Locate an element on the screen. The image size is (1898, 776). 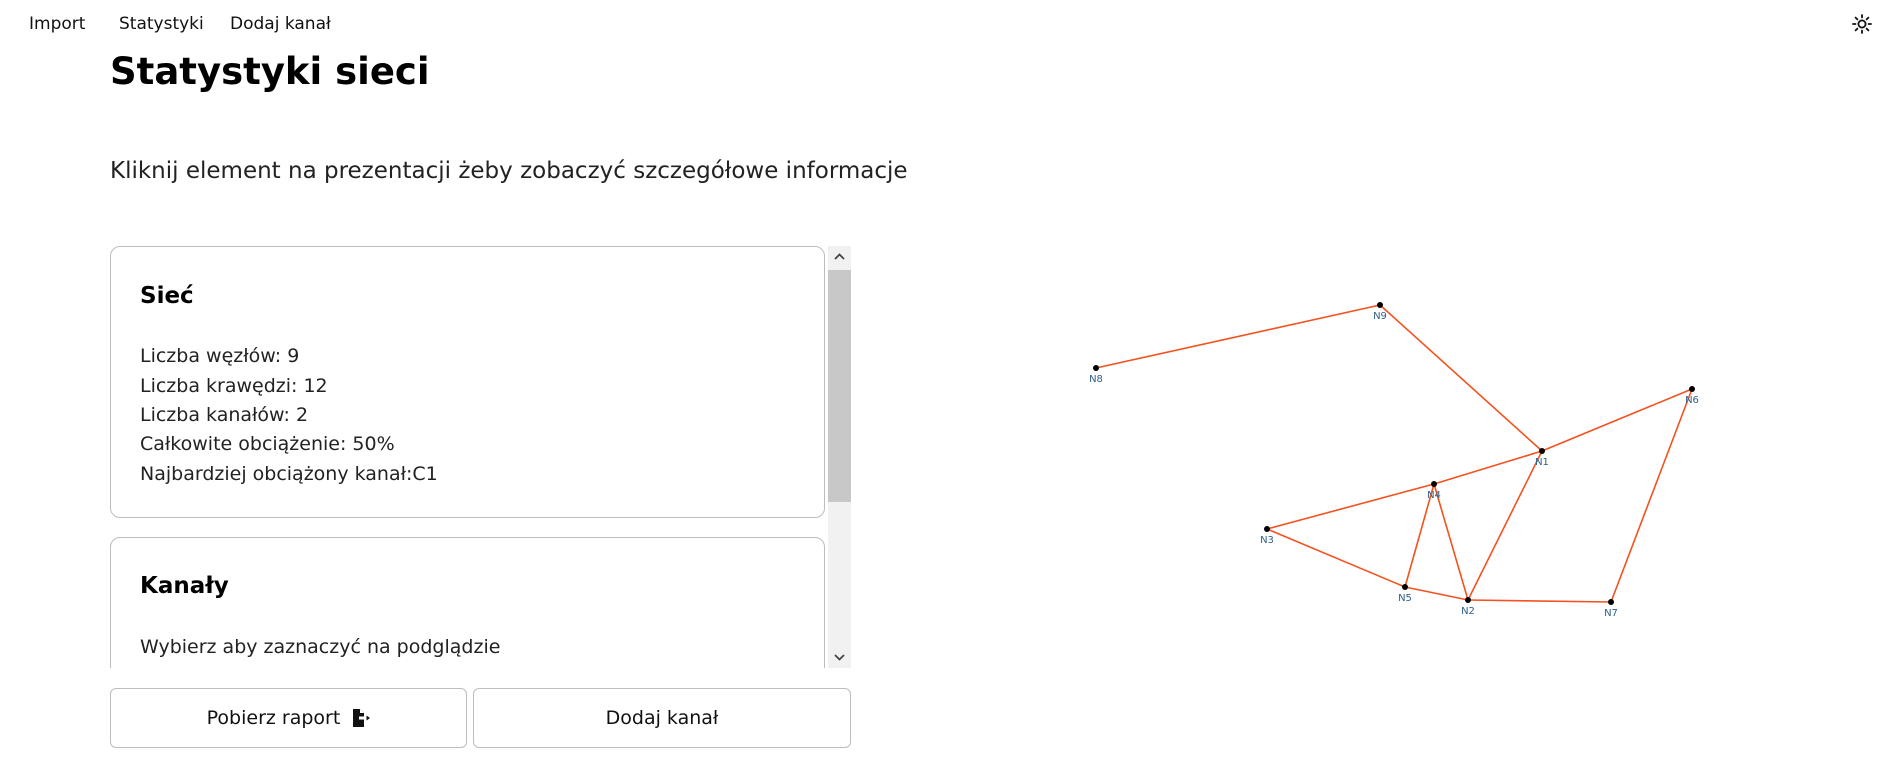
chevron-up-icon is located at coordinates (839, 256).